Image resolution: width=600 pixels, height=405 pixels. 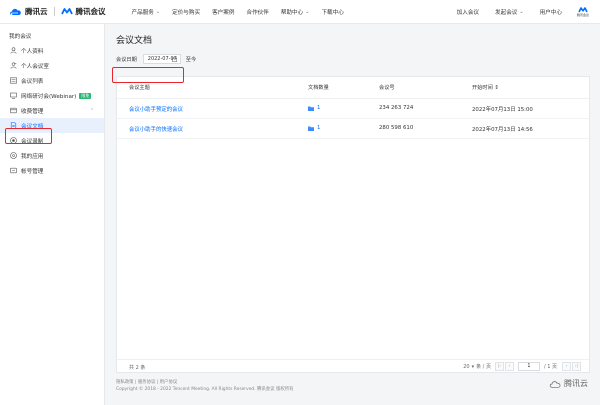 What do you see at coordinates (568, 383) in the screenshot?
I see `footer-brand: 腾讯云` at bounding box center [568, 383].